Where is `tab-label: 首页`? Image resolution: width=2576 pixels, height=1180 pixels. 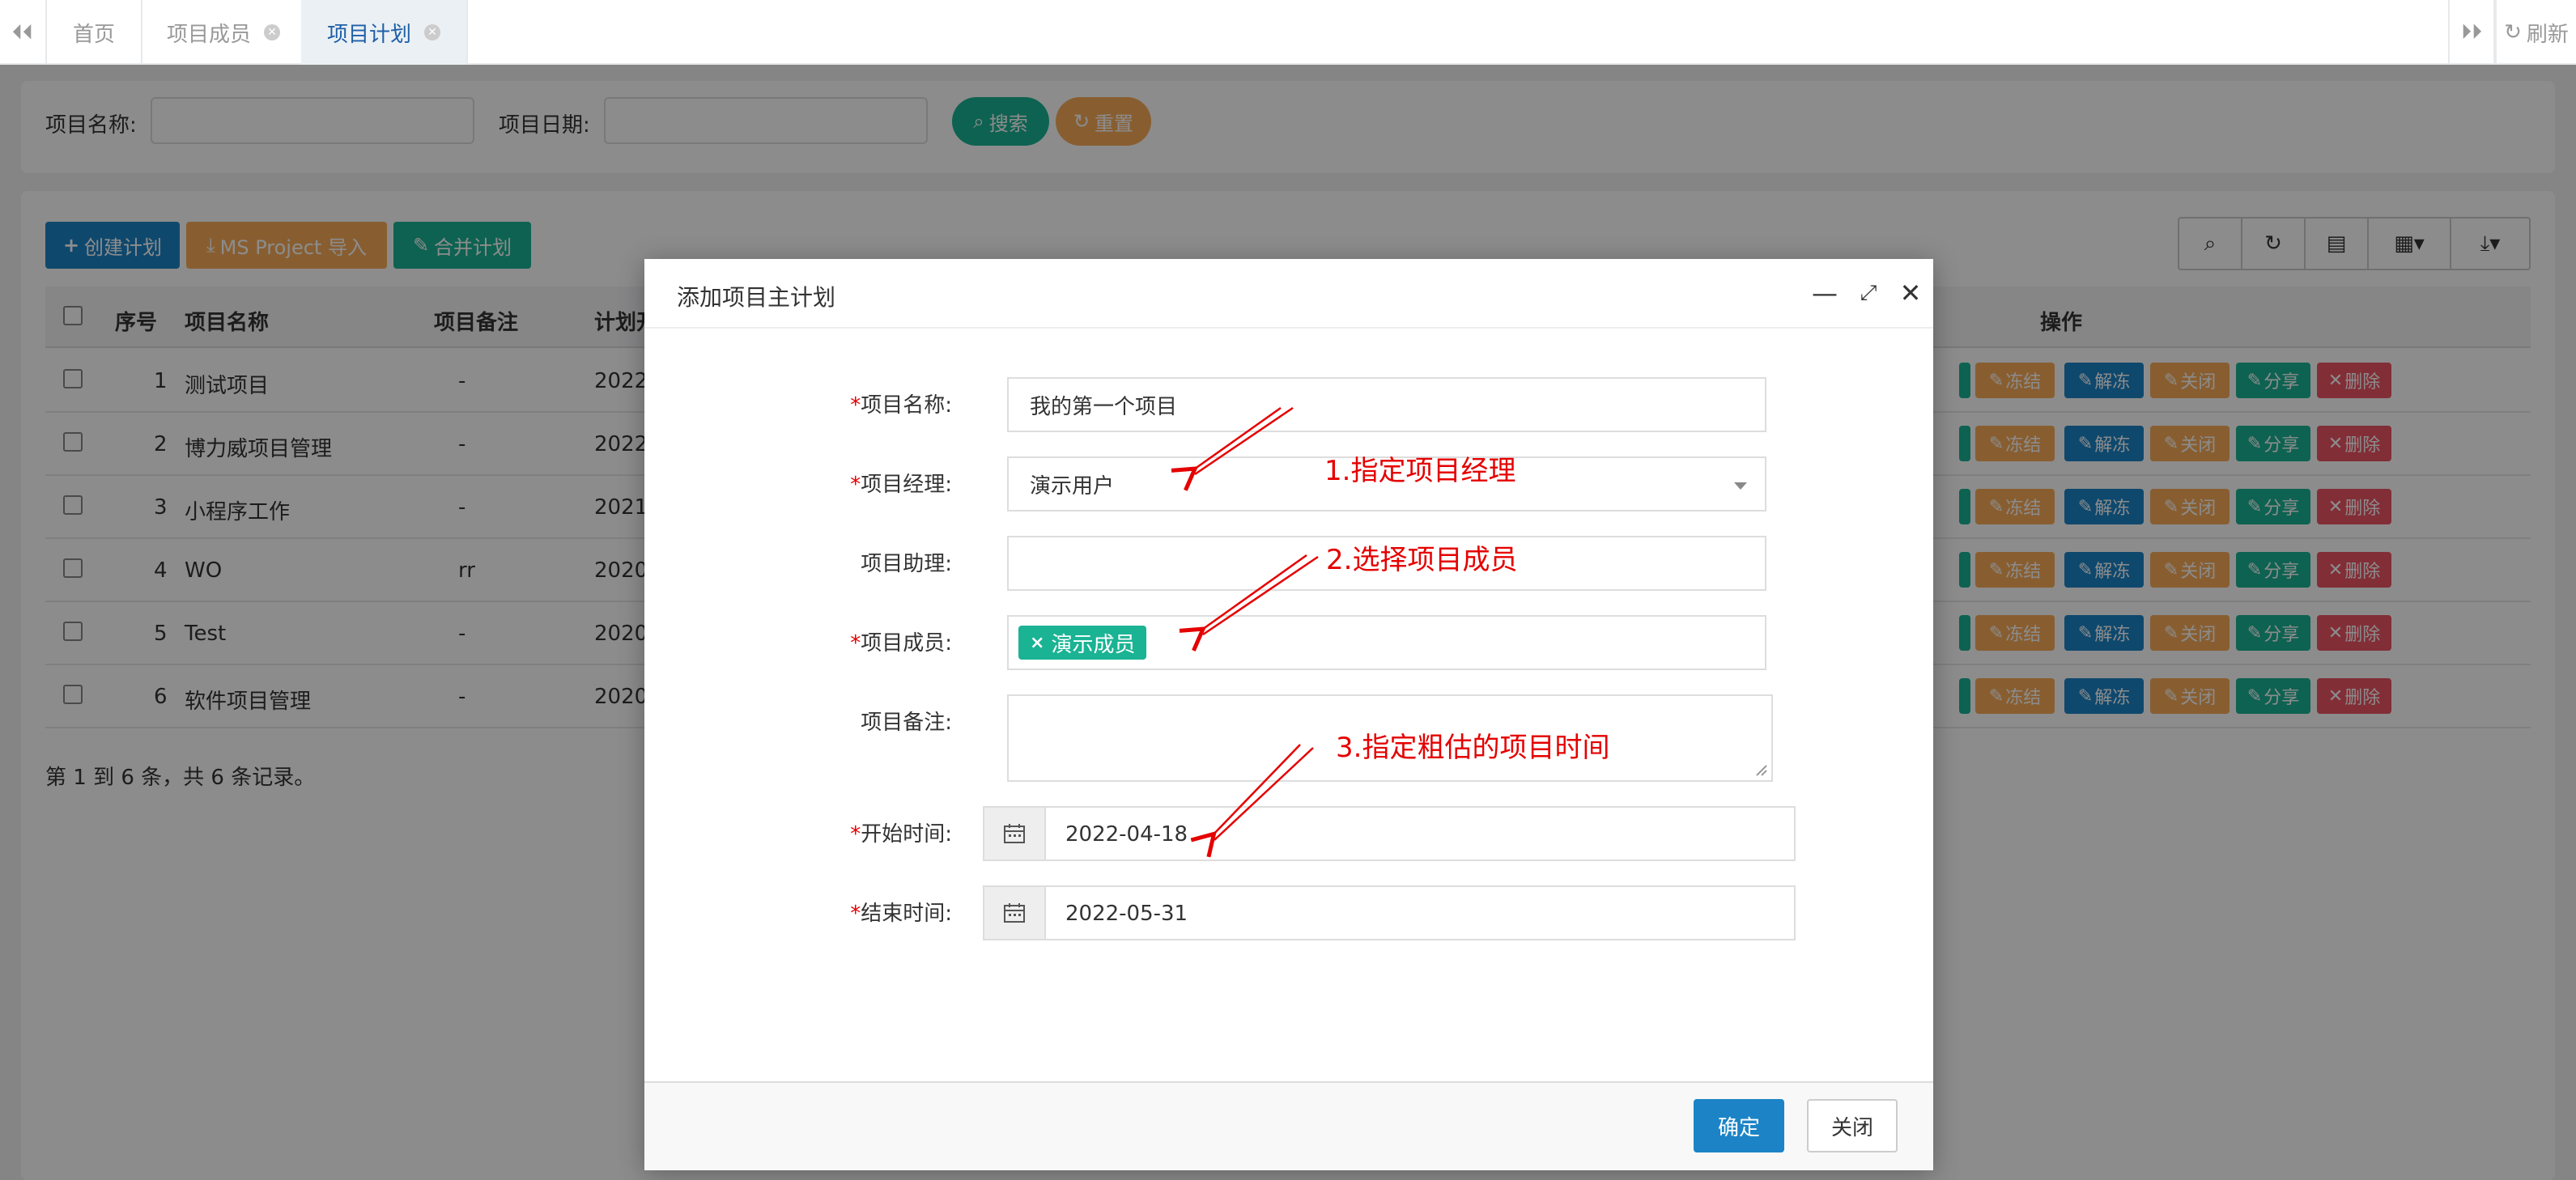
tab-label: 首页 is located at coordinates (94, 34).